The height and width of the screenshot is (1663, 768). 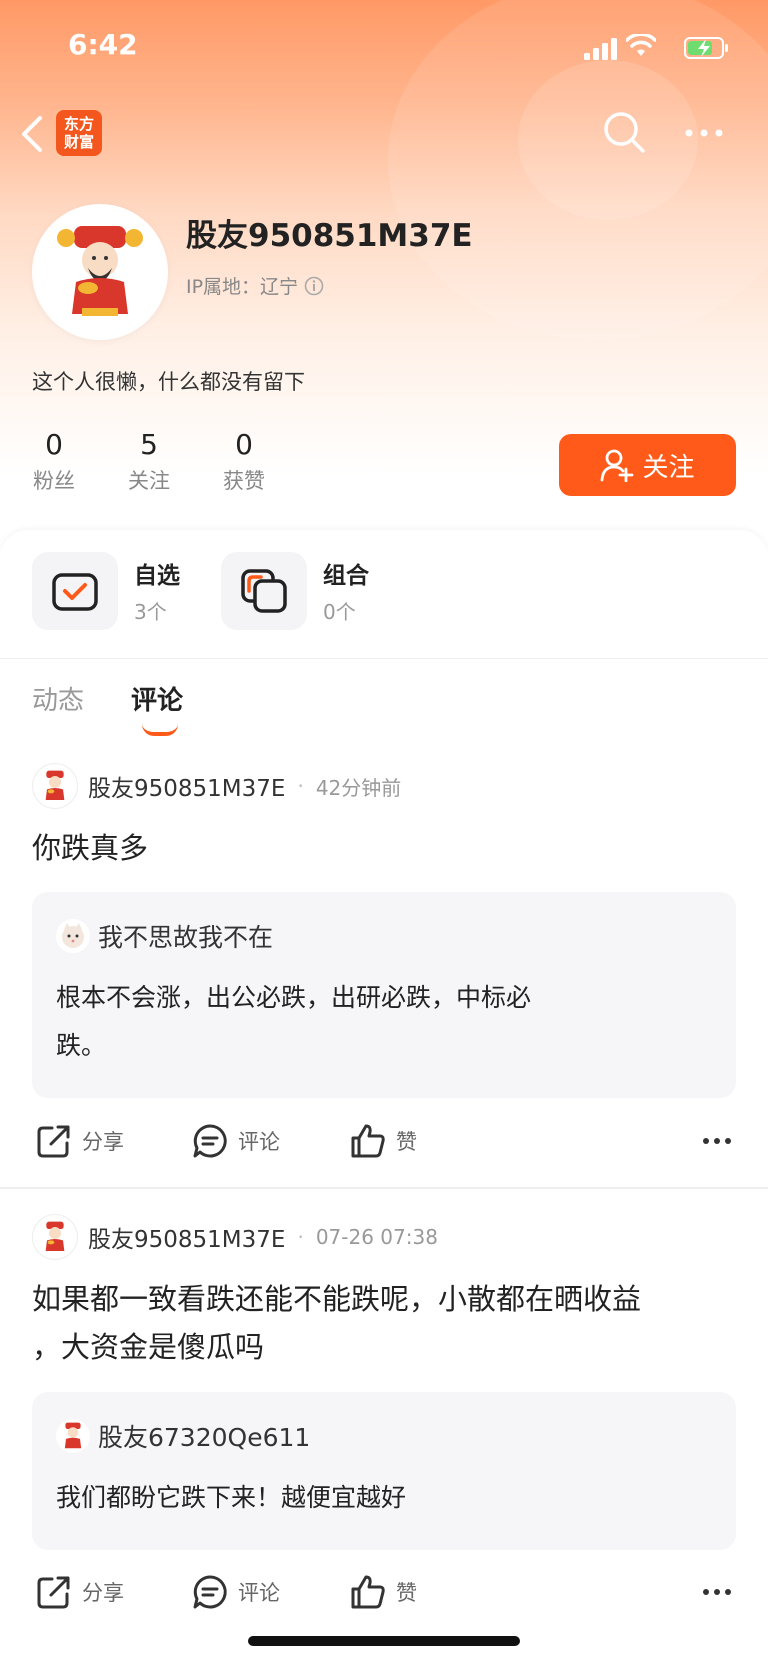 What do you see at coordinates (122, 591) in the screenshot?
I see `shortcut-watchlist: 自选 3个` at bounding box center [122, 591].